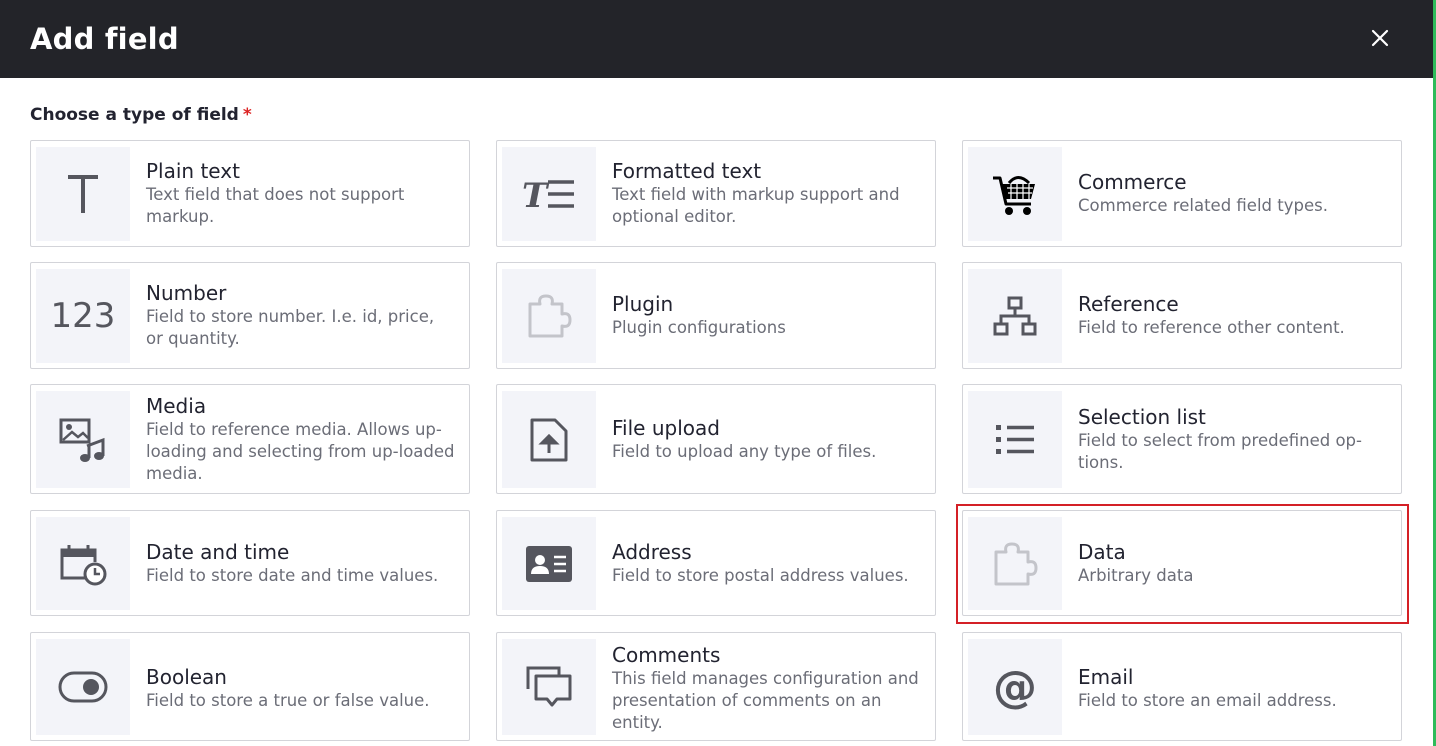 Image resolution: width=1436 pixels, height=746 pixels. I want to click on field-type-data: Data Arbitrary data, so click(1182, 563).